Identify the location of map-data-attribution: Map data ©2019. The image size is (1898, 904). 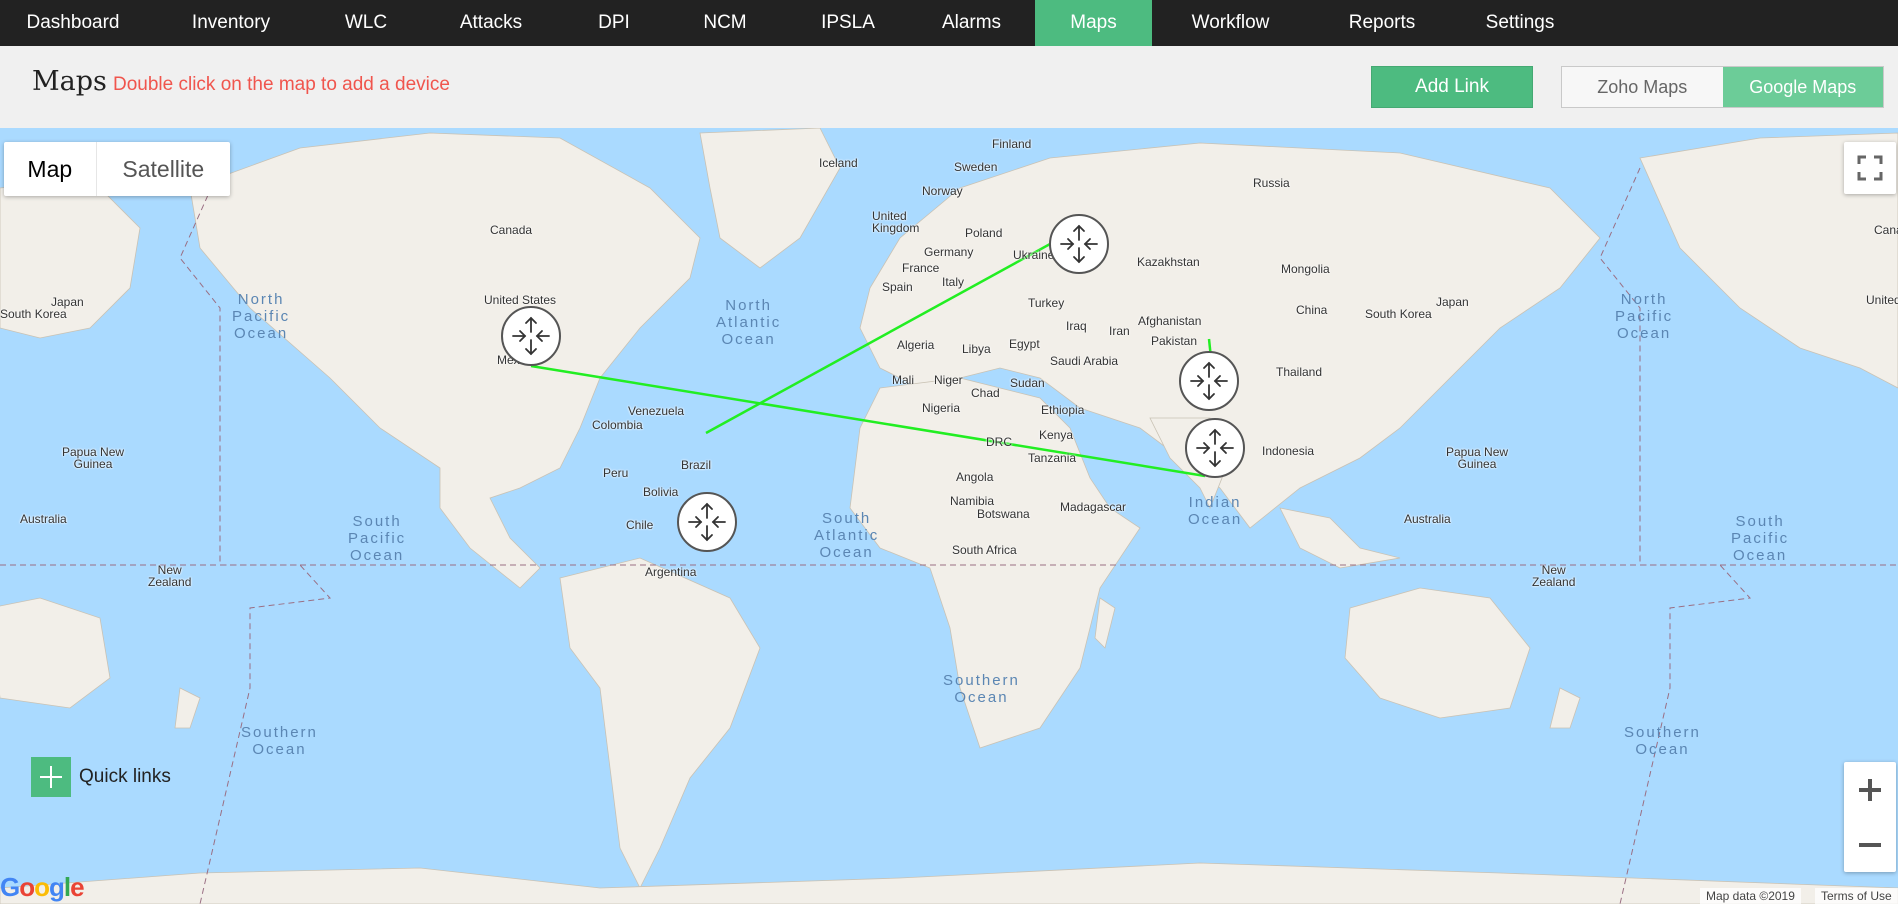
(1750, 896).